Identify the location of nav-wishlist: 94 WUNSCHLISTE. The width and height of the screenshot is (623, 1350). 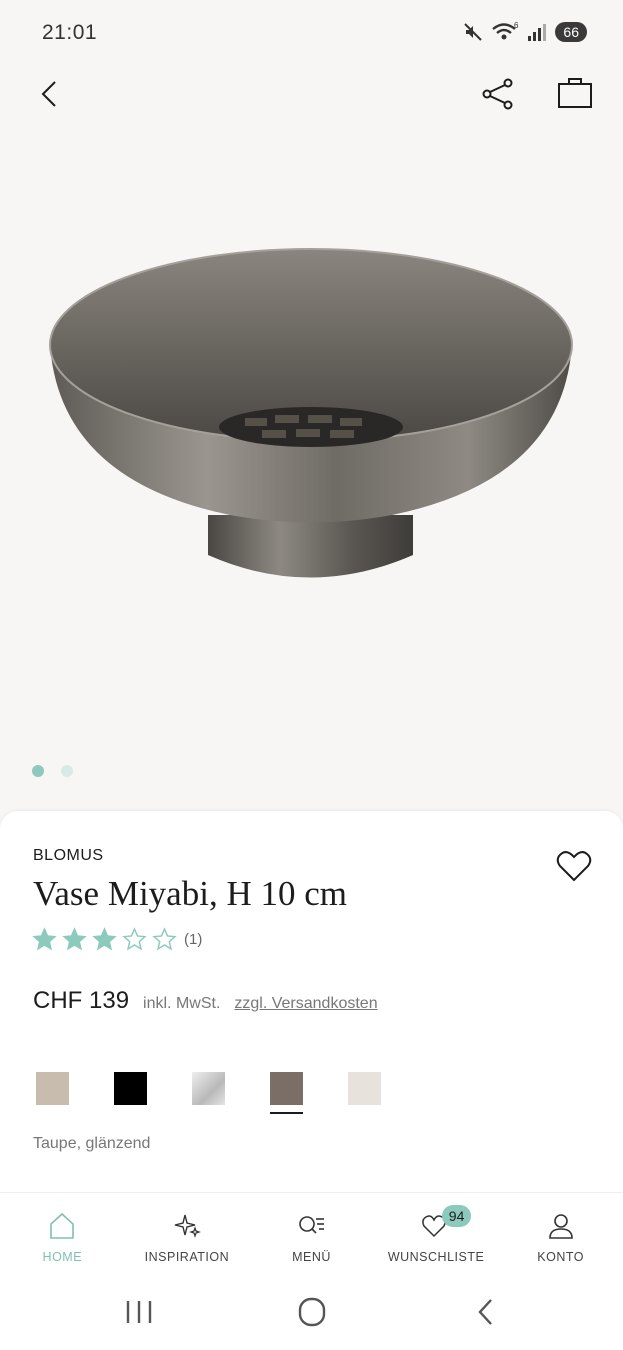
(436, 1234).